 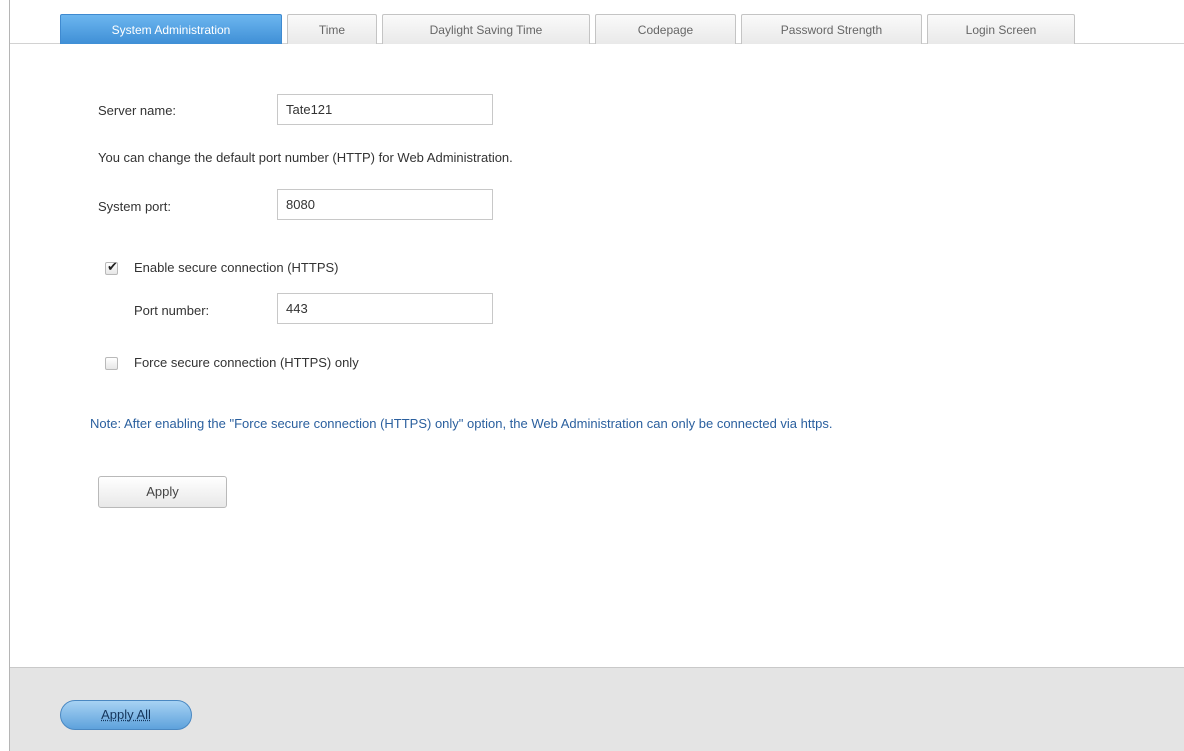 What do you see at coordinates (597, 709) in the screenshot?
I see `footer-bar: Apply All` at bounding box center [597, 709].